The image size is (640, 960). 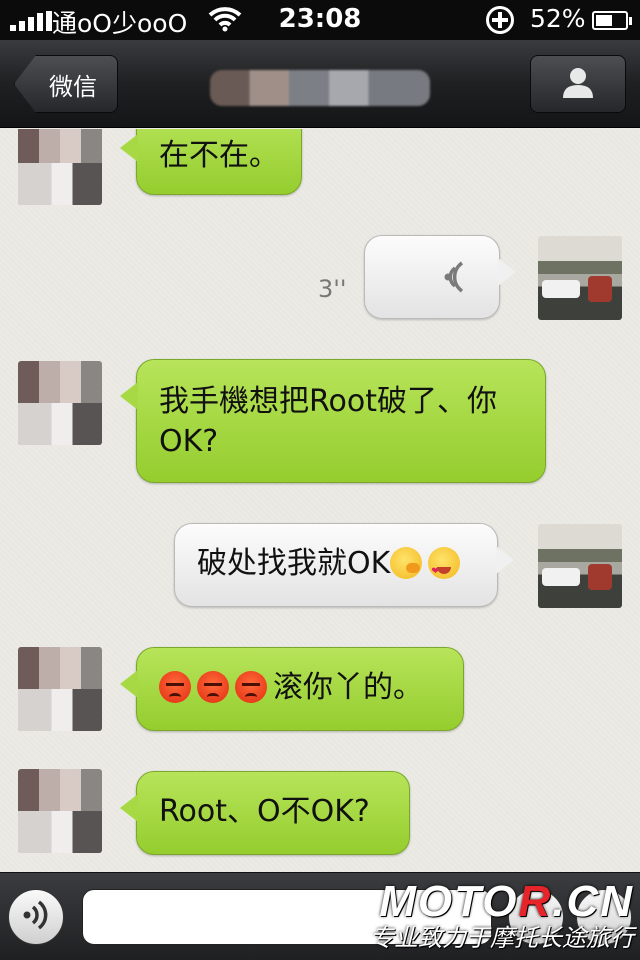 What do you see at coordinates (444, 570) in the screenshot?
I see `heart-eyes-face-icon` at bounding box center [444, 570].